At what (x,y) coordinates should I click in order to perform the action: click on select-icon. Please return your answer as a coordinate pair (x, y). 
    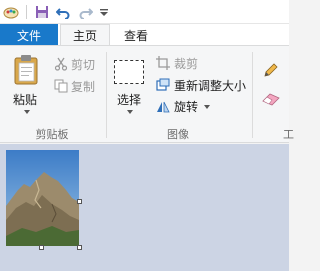
    Looking at the image, I should click on (129, 72).